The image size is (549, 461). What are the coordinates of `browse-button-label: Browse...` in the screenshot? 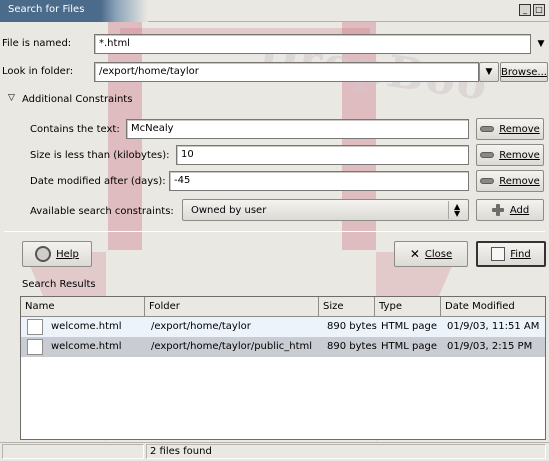 It's located at (524, 72).